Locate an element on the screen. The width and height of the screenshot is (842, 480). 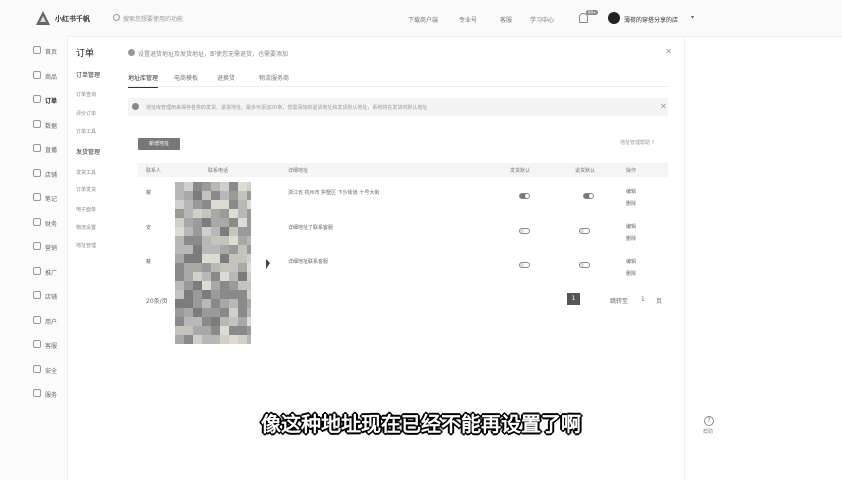
submenu-item-ship-tools: 发货工具 is located at coordinates (86, 172).